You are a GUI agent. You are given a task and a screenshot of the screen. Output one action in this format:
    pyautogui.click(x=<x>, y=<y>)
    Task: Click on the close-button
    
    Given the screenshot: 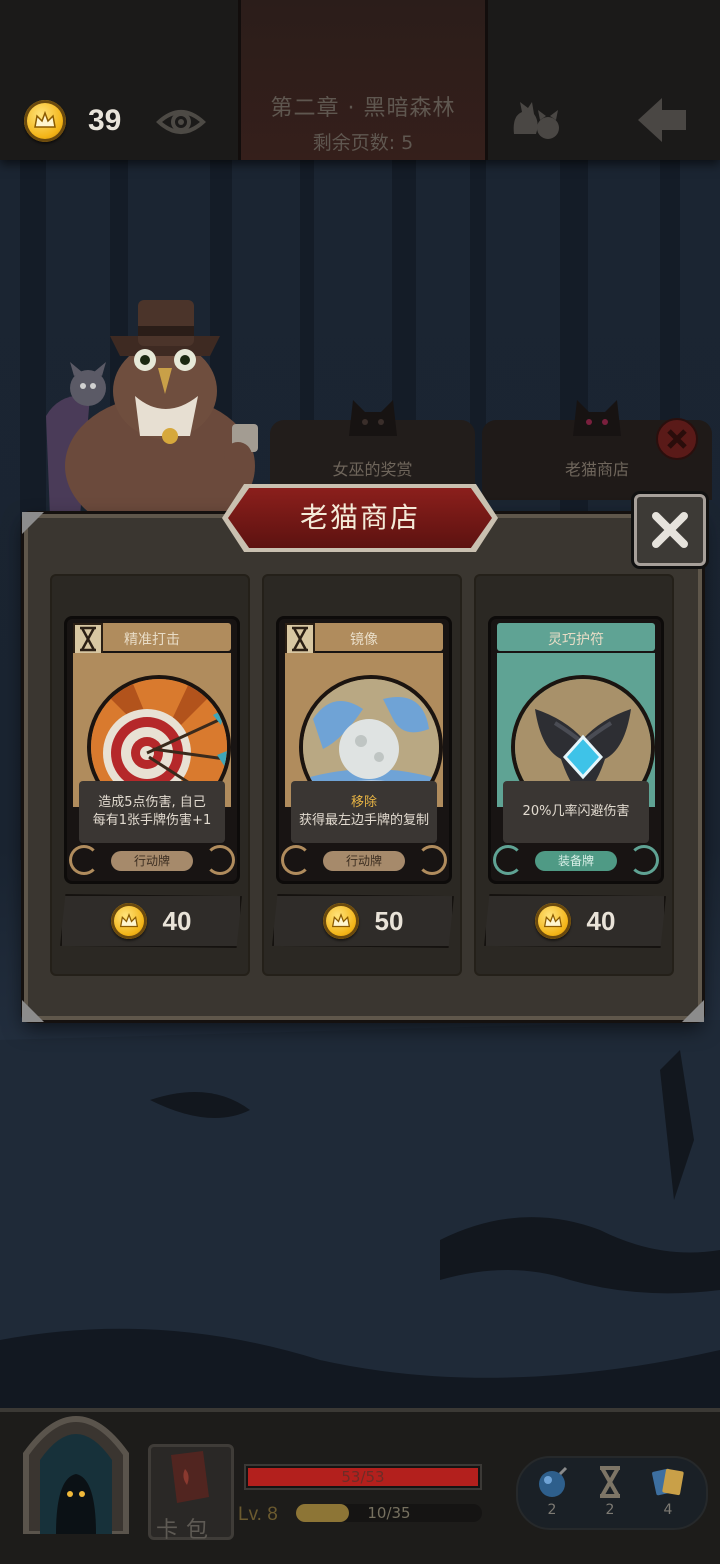 What is the action you would take?
    pyautogui.click(x=670, y=530)
    